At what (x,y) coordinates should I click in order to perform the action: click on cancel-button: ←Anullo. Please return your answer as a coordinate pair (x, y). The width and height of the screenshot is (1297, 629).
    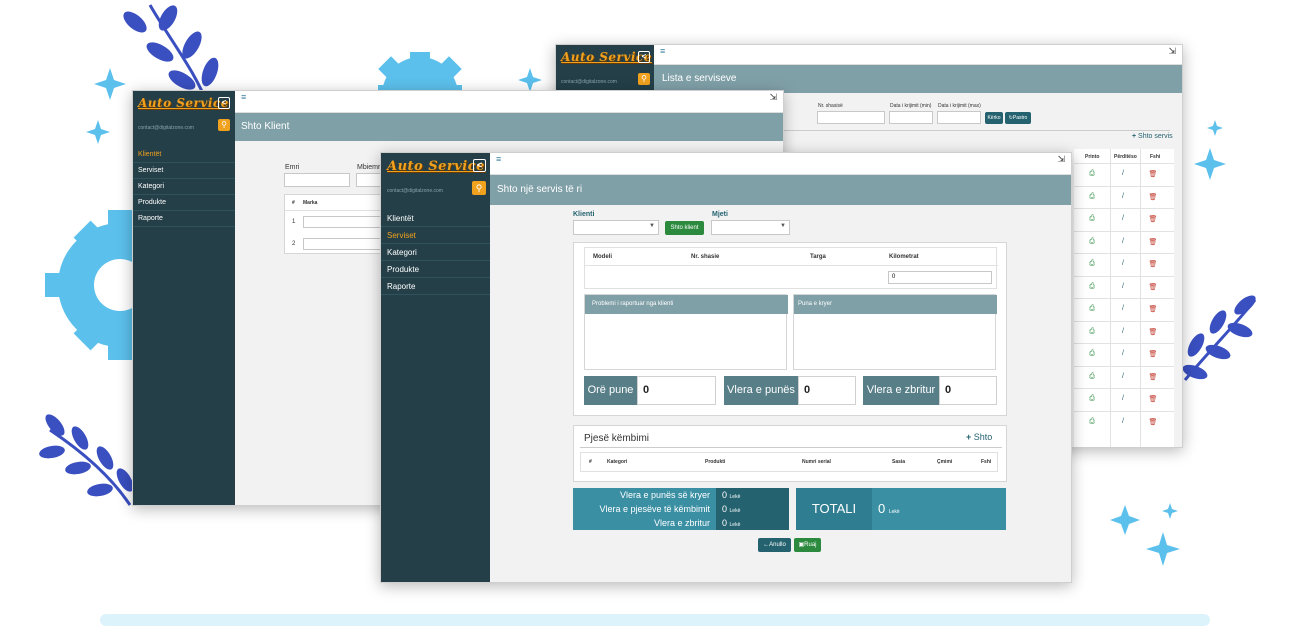
    Looking at the image, I should click on (774, 545).